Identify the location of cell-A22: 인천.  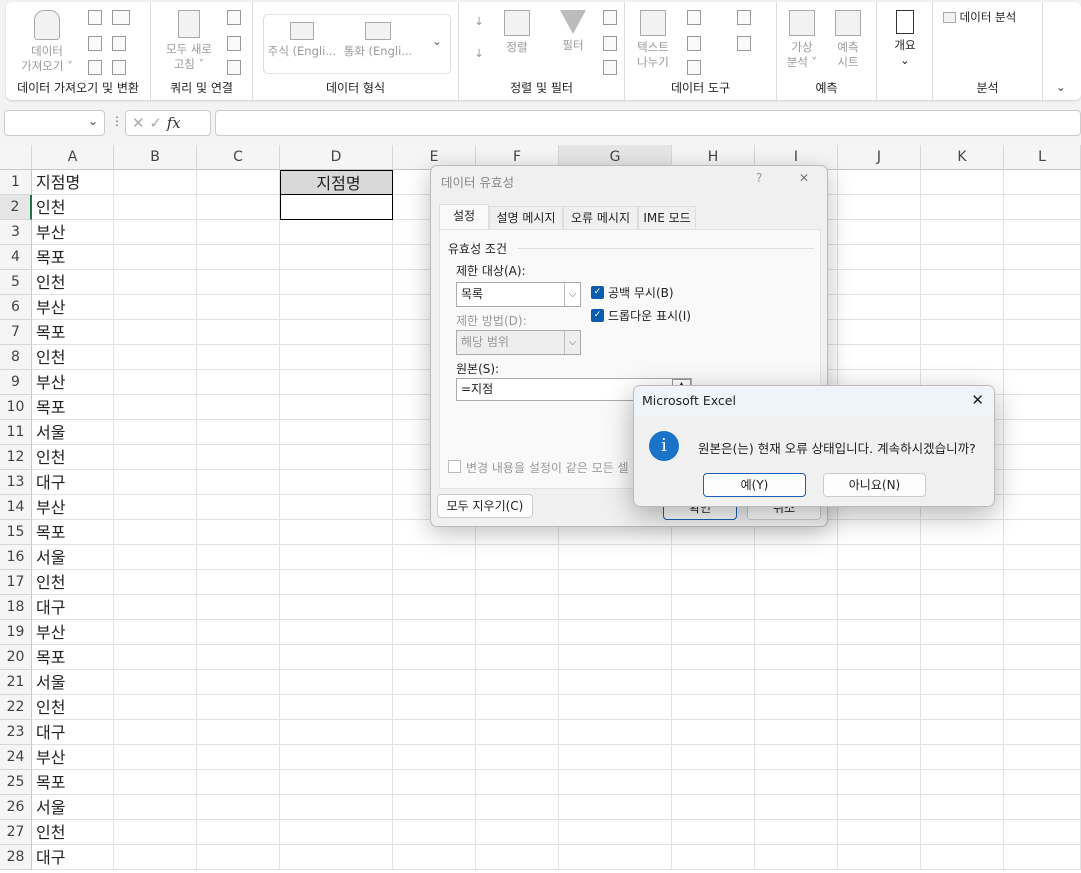
(73, 707).